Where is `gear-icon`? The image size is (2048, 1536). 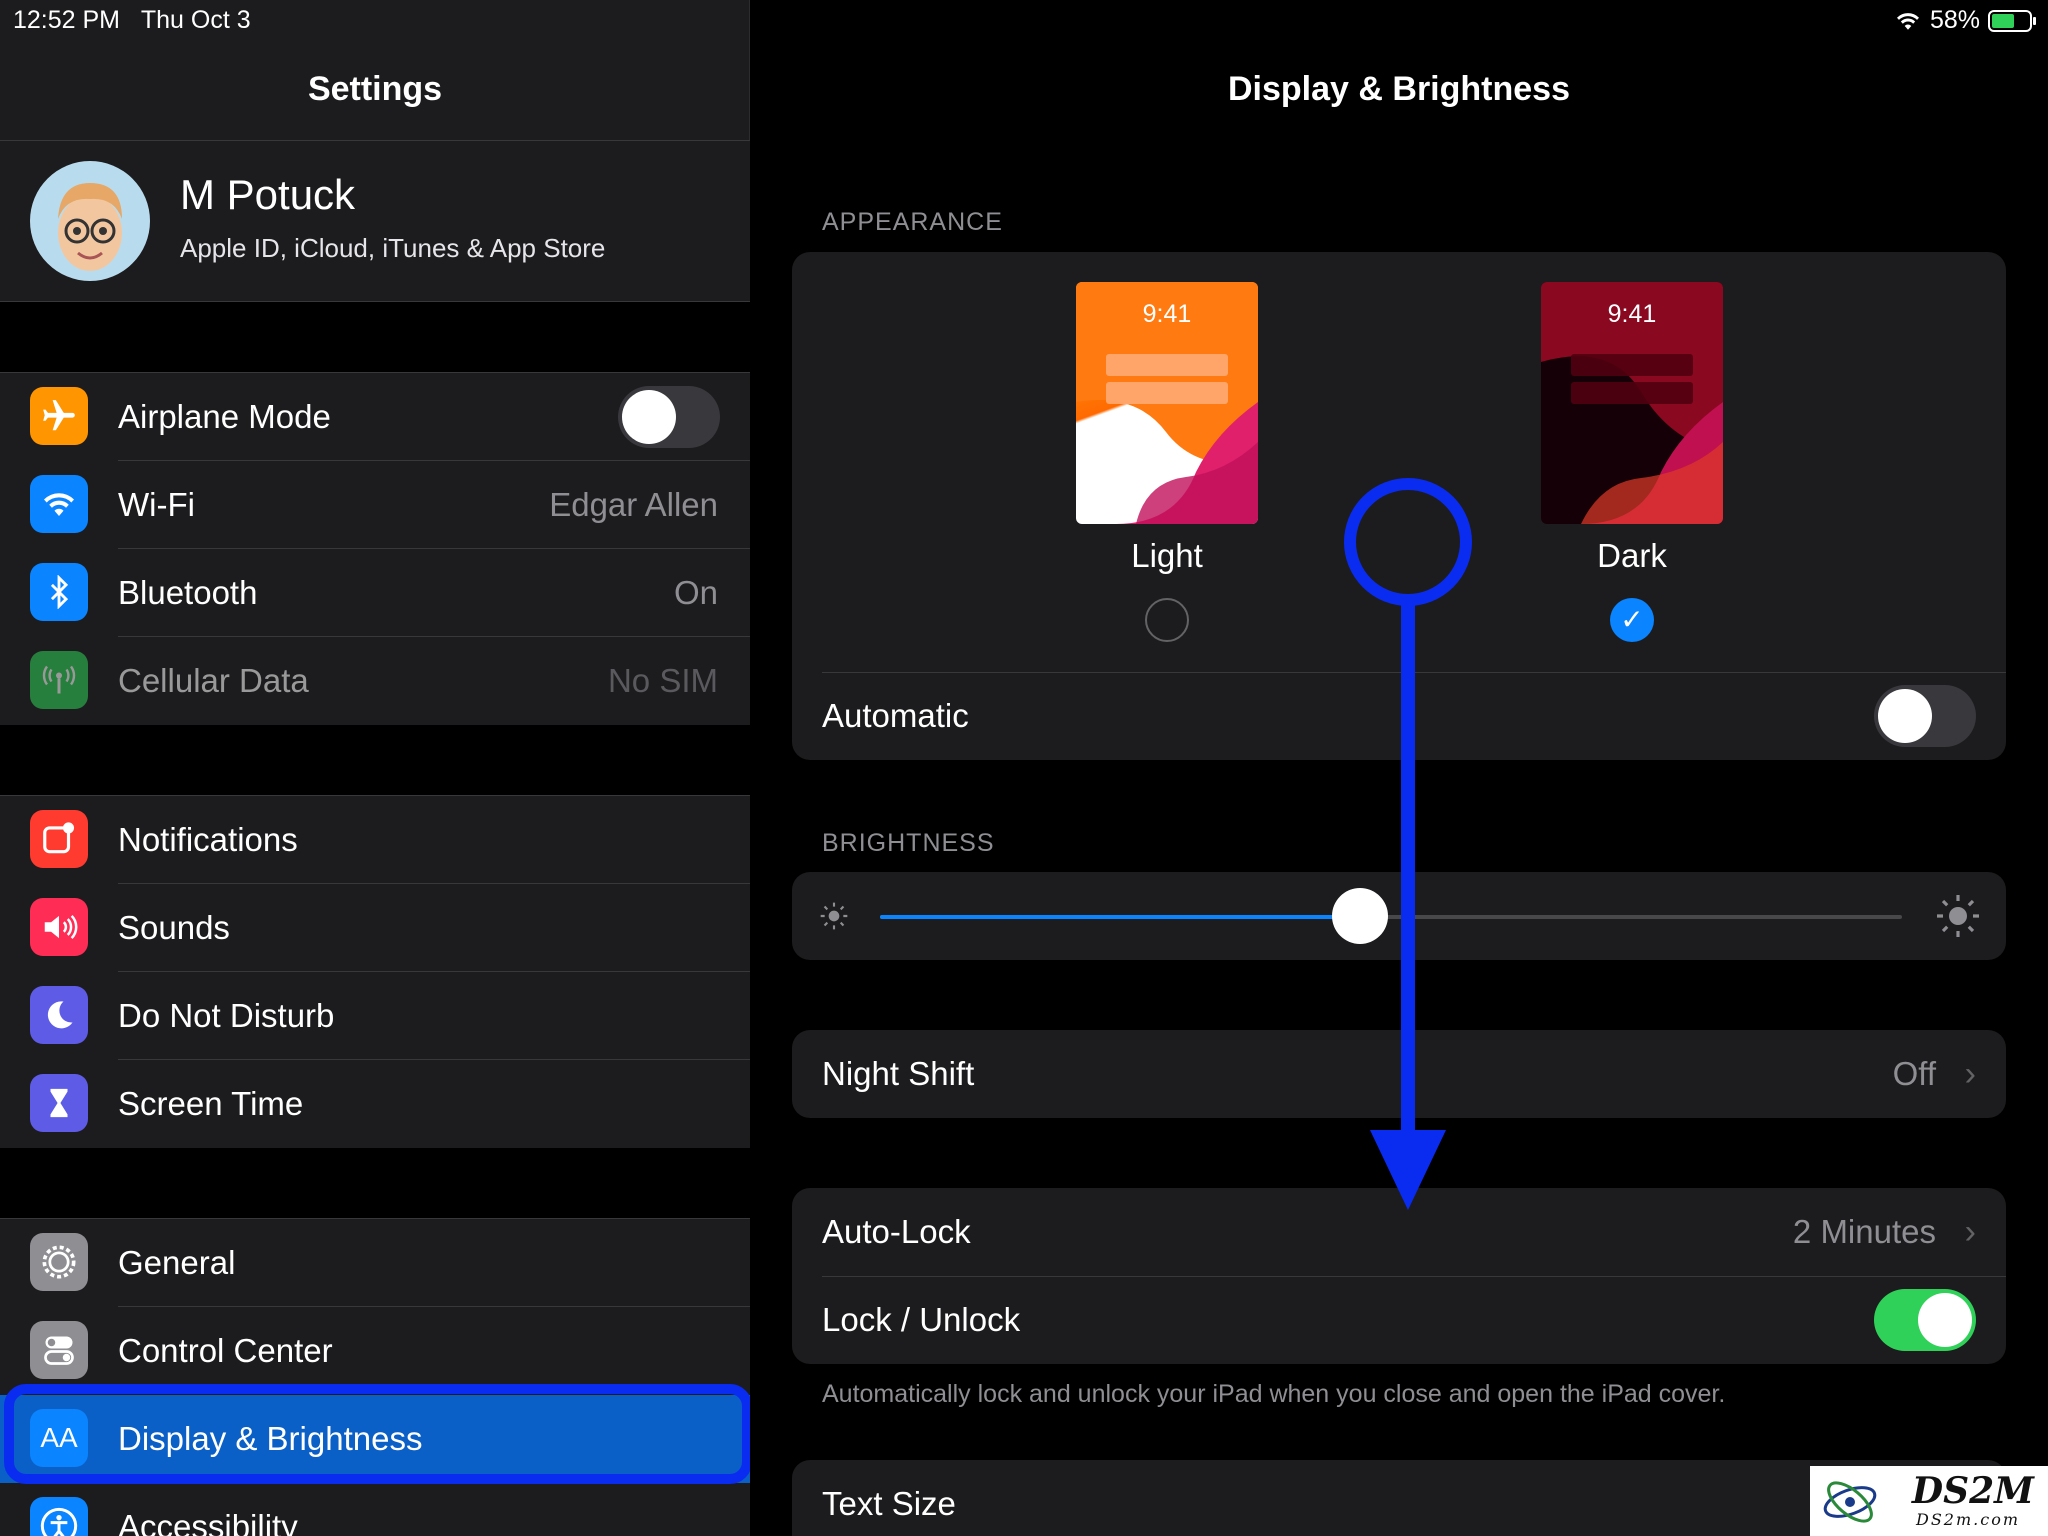
gear-icon is located at coordinates (59, 1262).